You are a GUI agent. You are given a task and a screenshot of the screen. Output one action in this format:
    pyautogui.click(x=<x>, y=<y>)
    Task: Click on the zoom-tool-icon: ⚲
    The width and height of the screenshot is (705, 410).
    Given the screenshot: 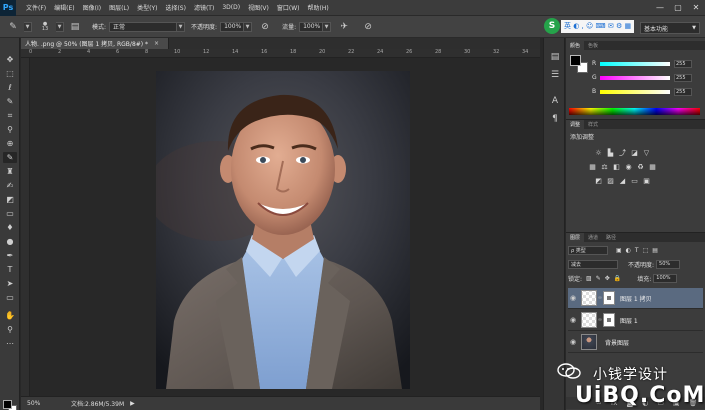 What is the action you would take?
    pyautogui.click(x=10, y=329)
    